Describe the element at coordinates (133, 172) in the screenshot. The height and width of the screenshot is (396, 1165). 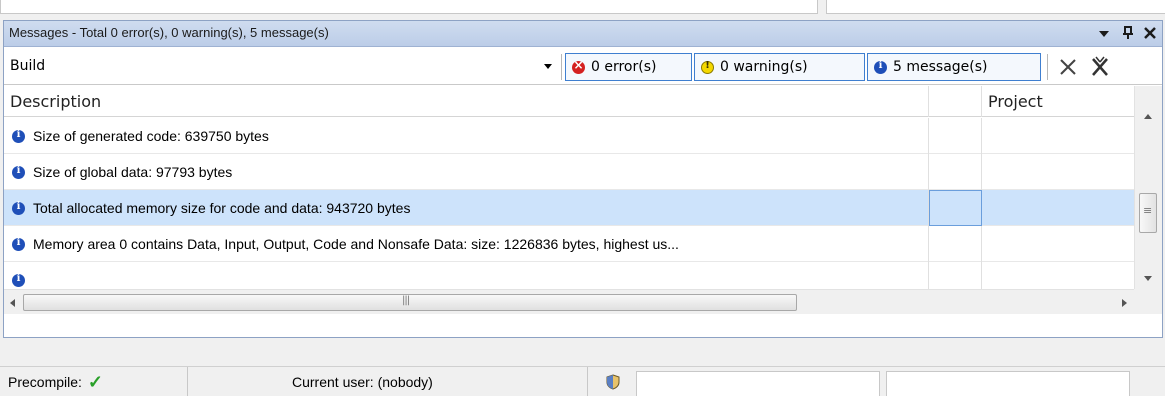
I see `row-description: Size of global data: 97793 bytes` at that location.